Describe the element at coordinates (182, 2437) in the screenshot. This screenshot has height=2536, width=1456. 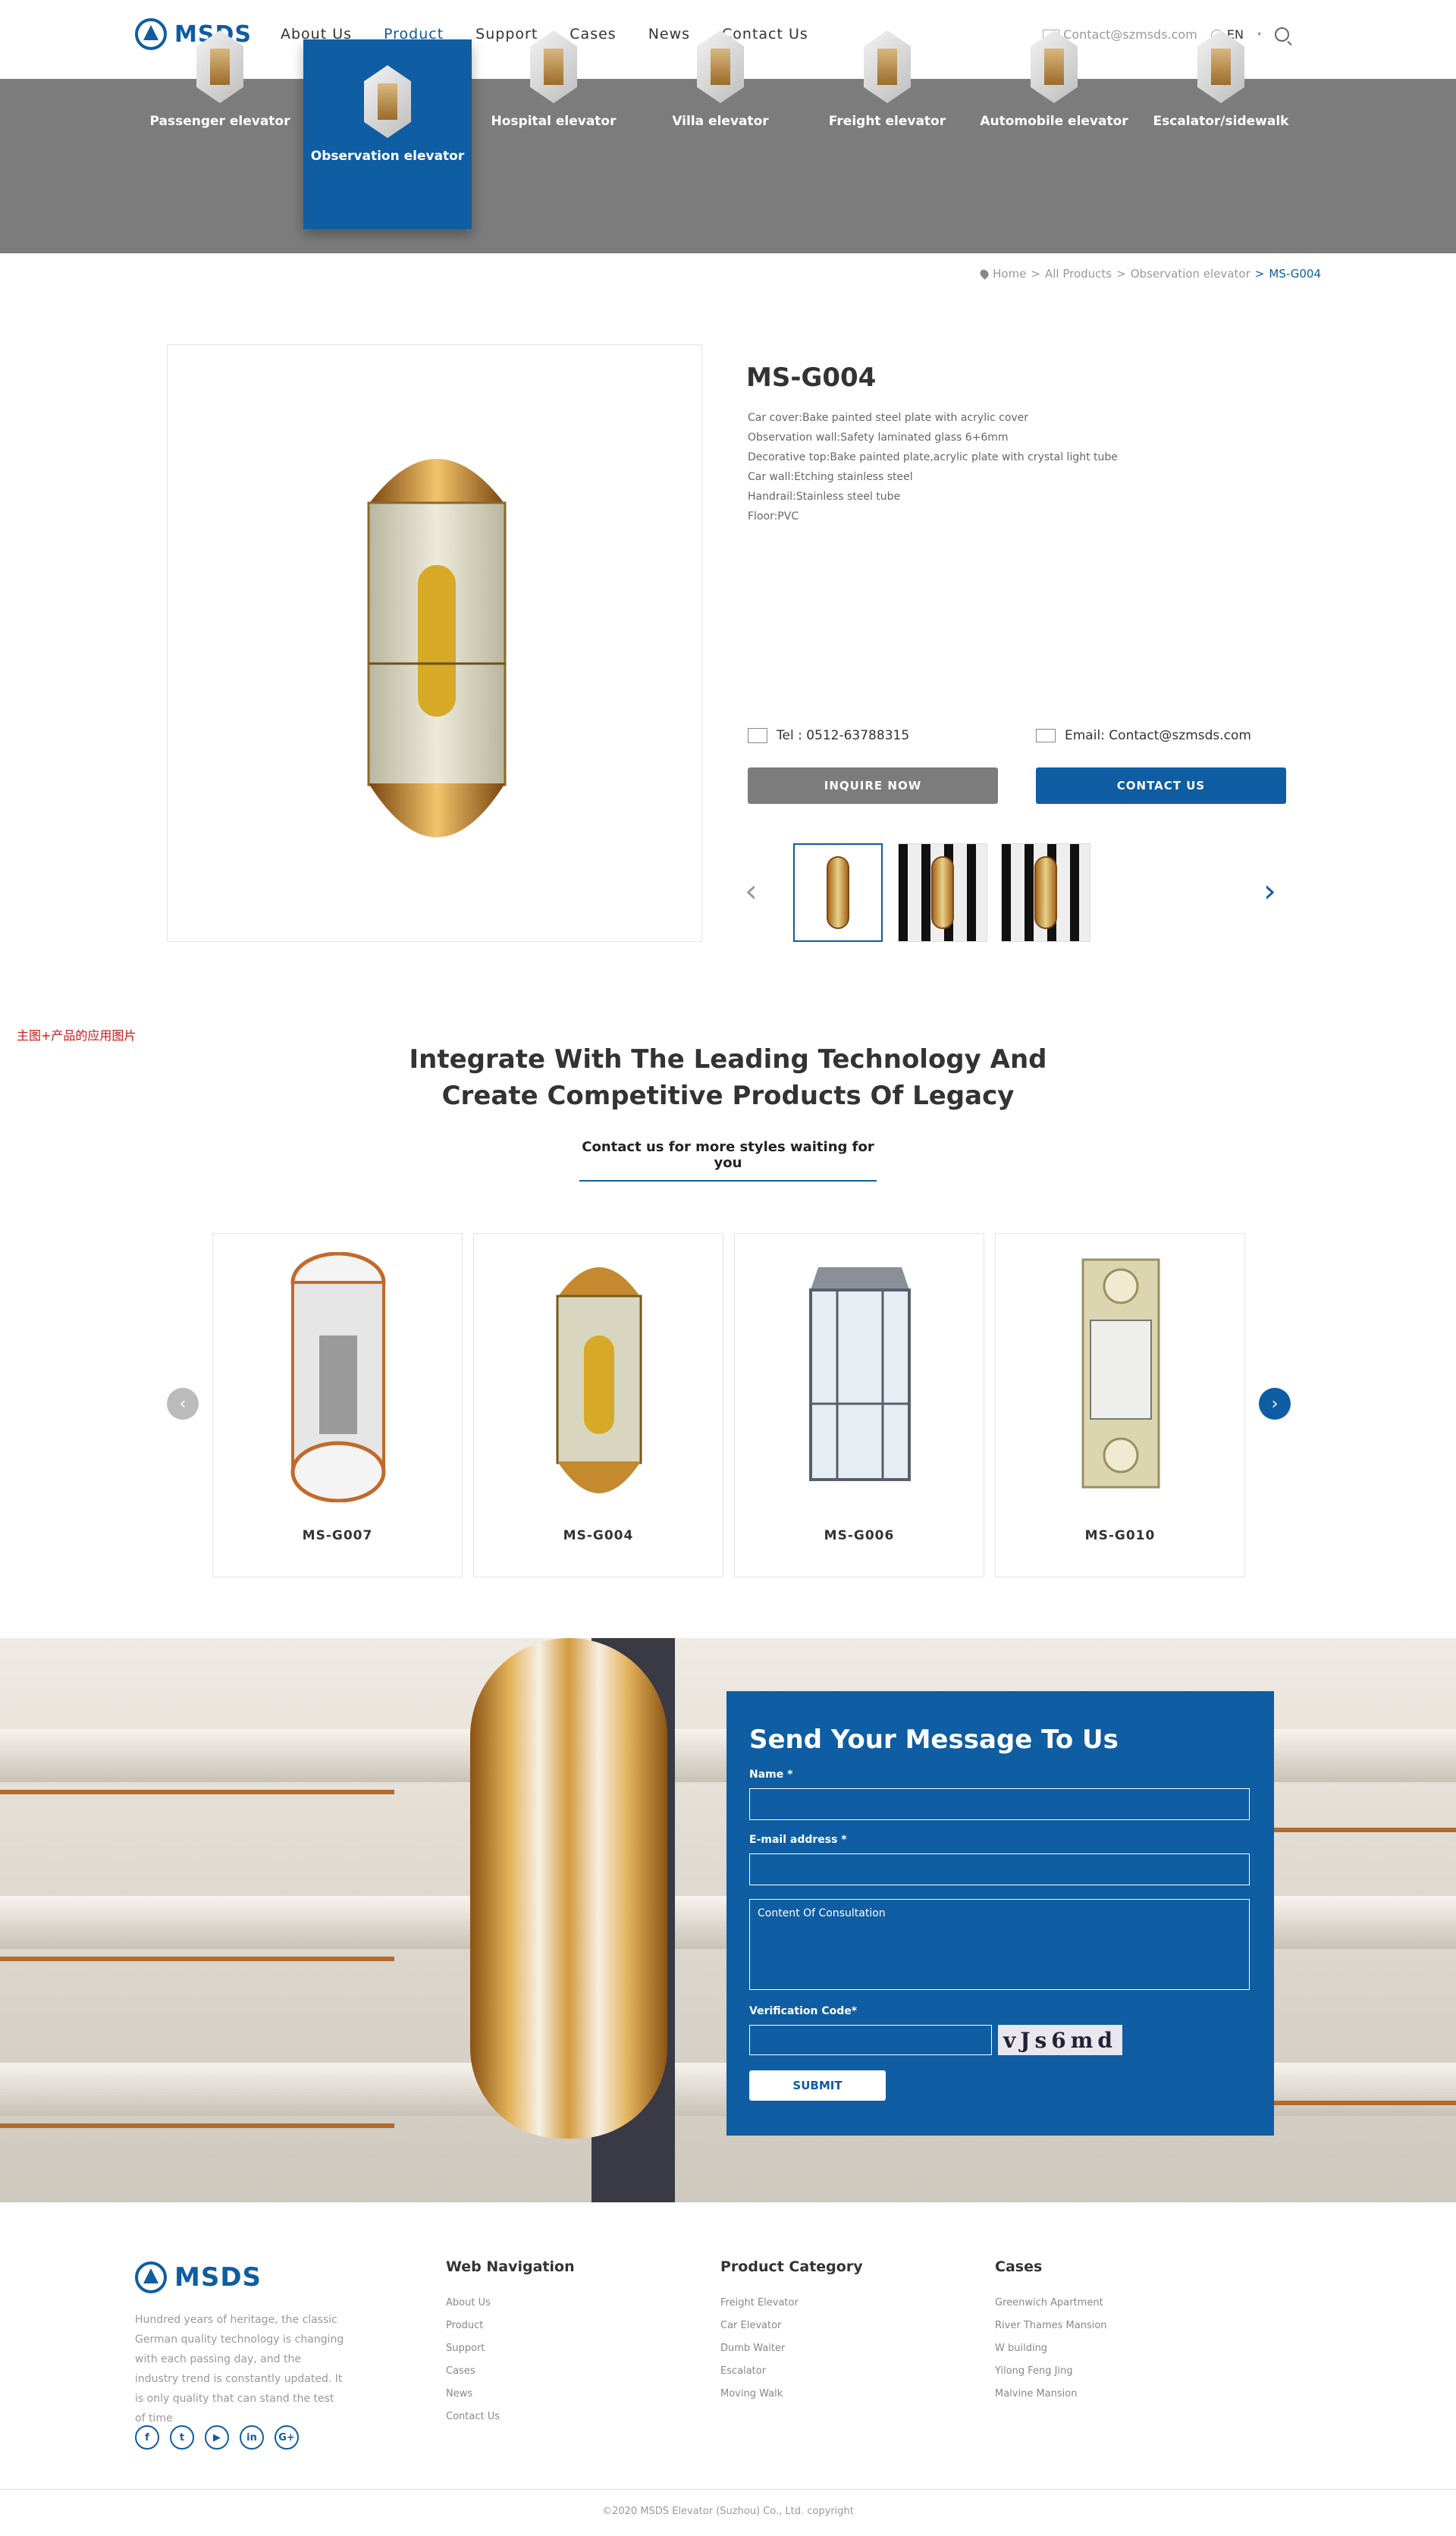
I see `twitter-icon: t` at that location.